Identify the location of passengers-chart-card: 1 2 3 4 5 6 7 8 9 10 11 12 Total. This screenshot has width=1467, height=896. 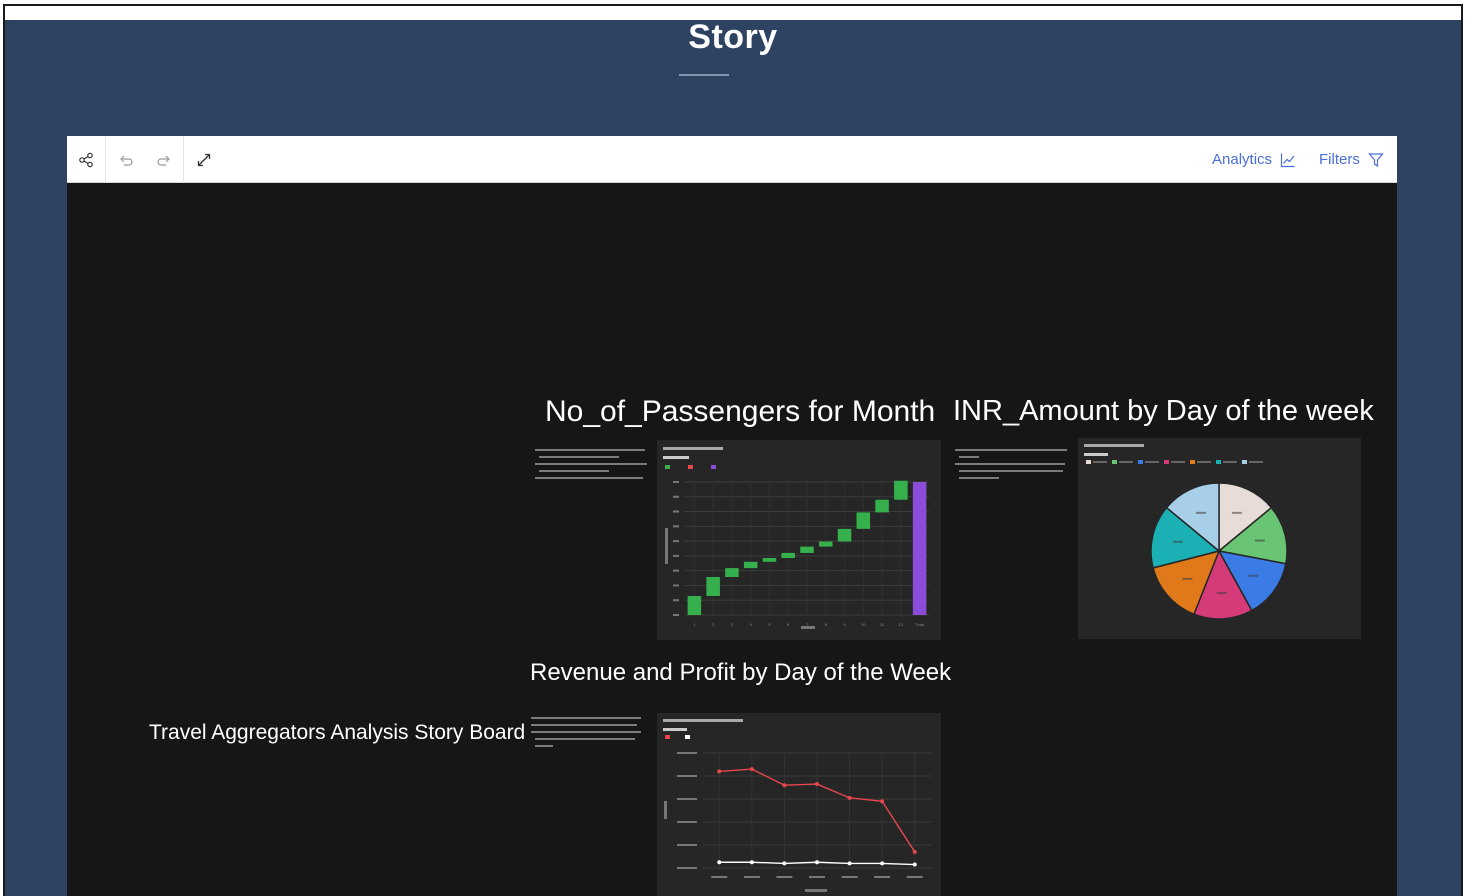
(799, 540).